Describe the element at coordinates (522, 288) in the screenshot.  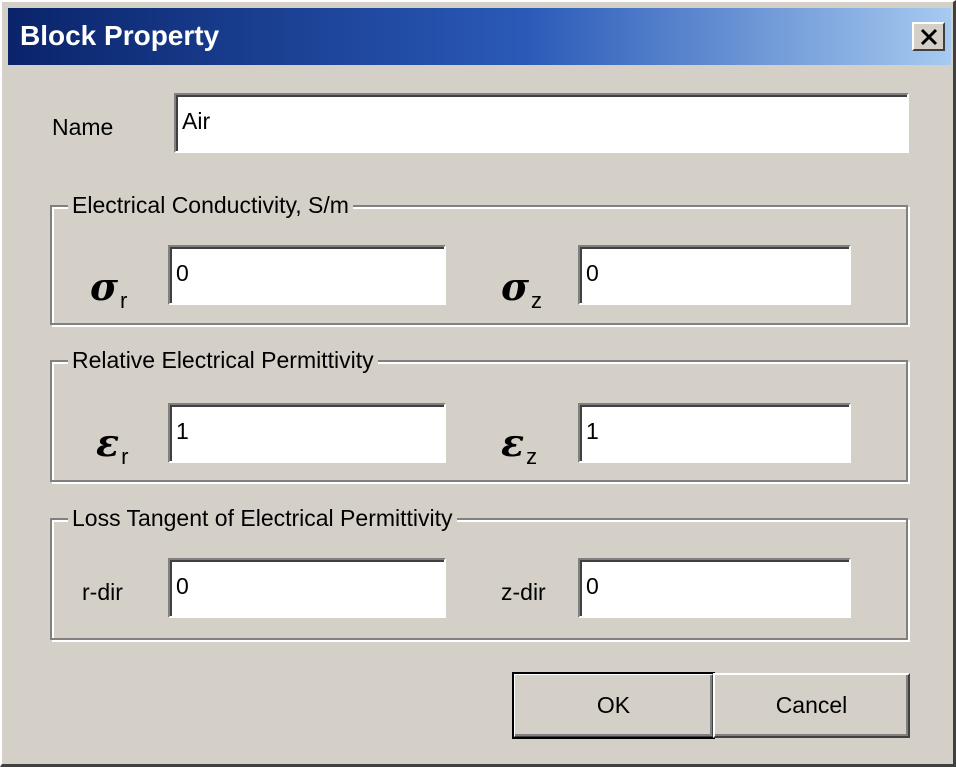
I see `sigma-z-symbol: σz` at that location.